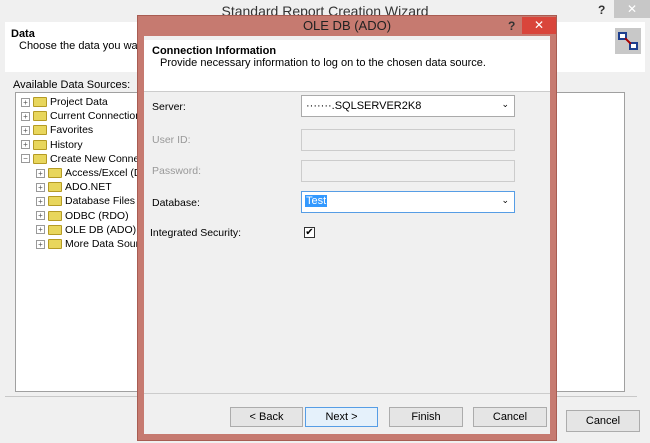  What do you see at coordinates (510, 417) in the screenshot?
I see `dialog-cancel-button: Cancel` at bounding box center [510, 417].